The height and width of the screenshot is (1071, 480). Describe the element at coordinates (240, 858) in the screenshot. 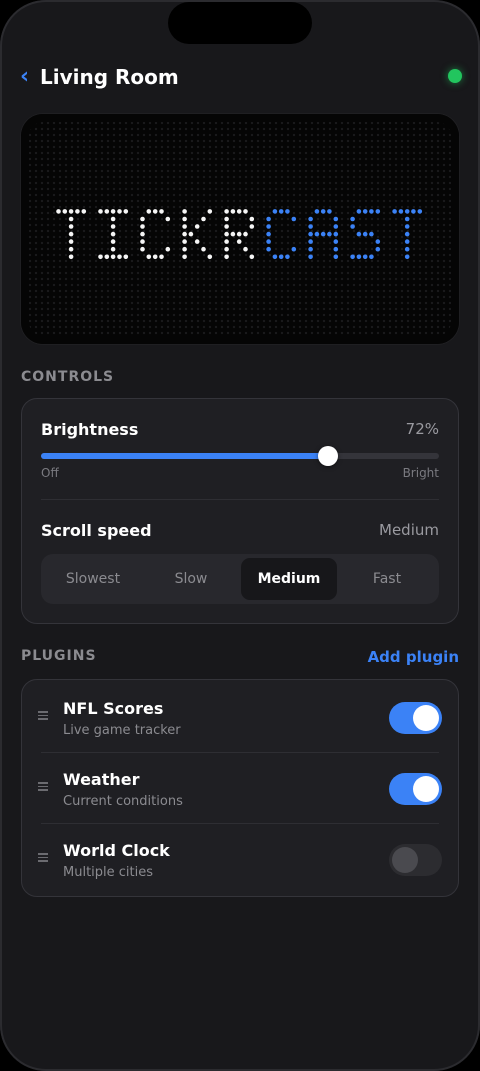

I see `plugin-row-world-clock: World Clock Multiple cities` at that location.